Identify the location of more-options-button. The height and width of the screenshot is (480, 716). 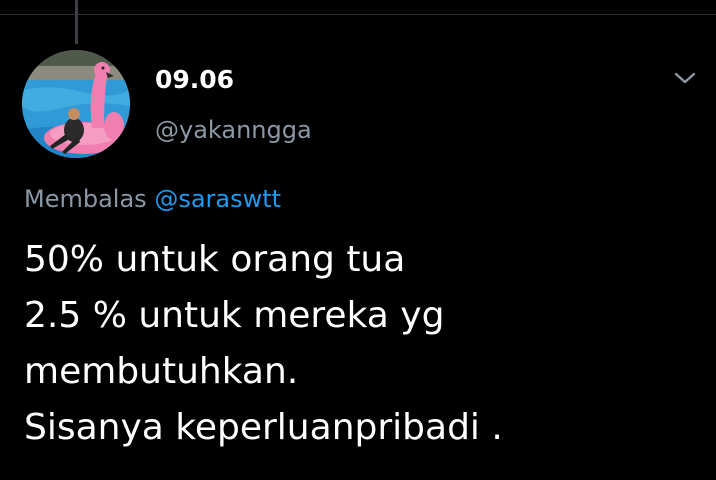
(685, 78).